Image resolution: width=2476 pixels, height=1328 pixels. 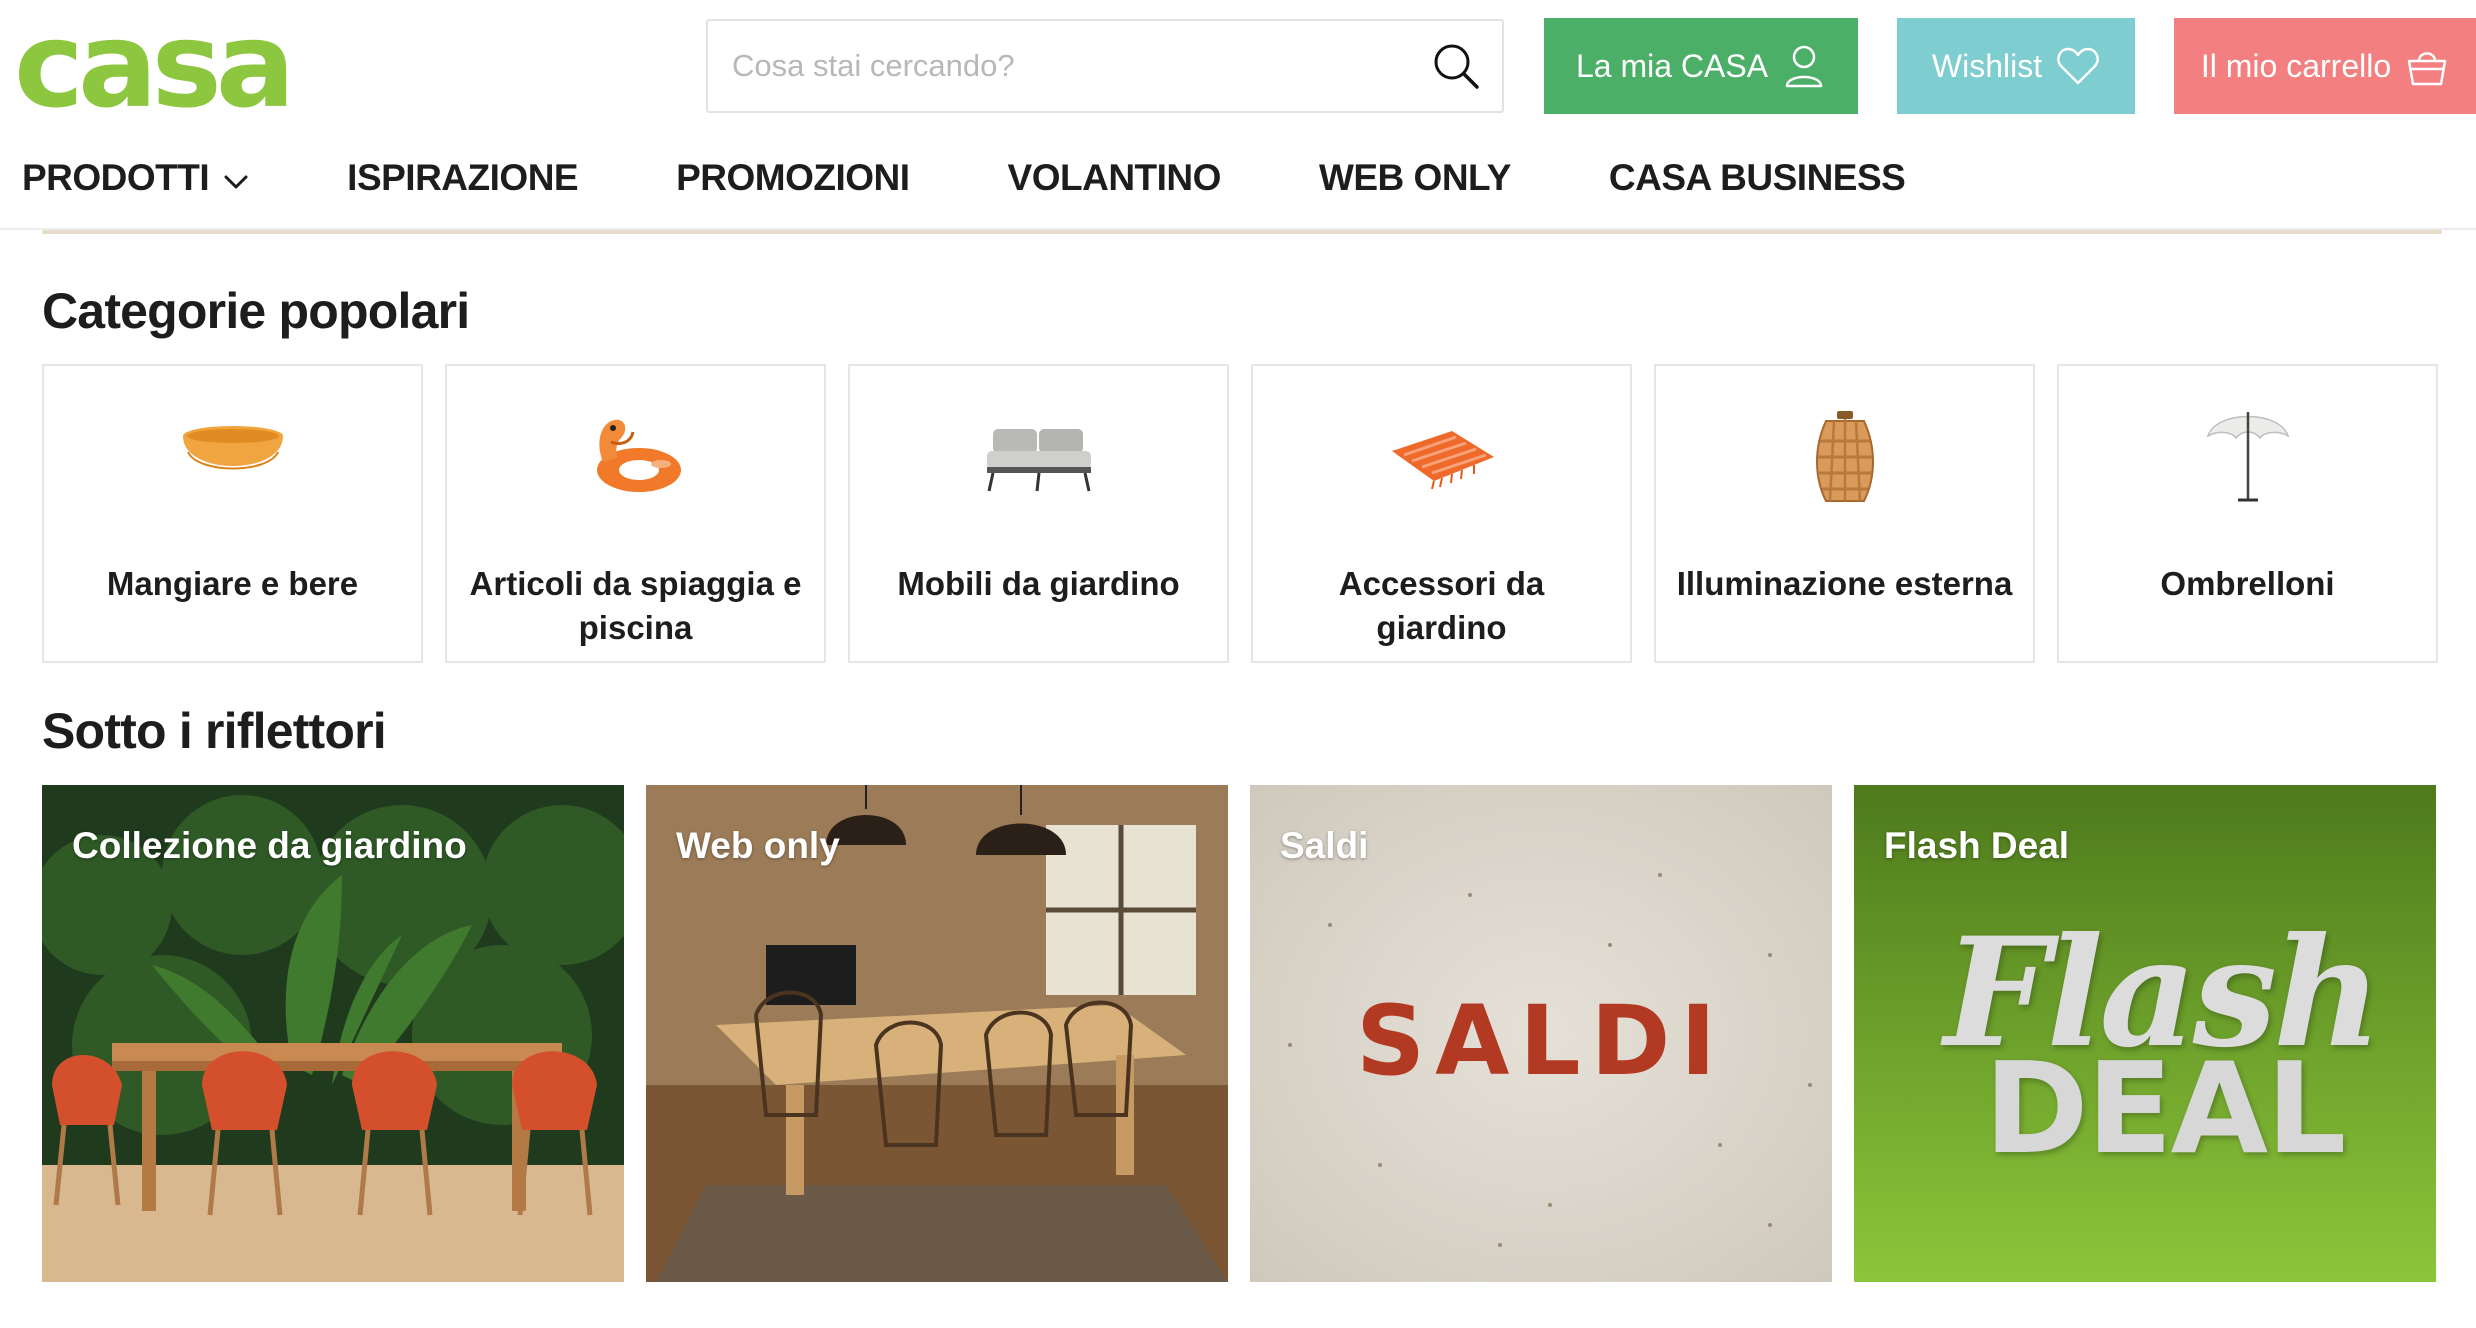 I want to click on spotlight-card-collezione-giardino: Collezione da giardino, so click(x=333, y=1033).